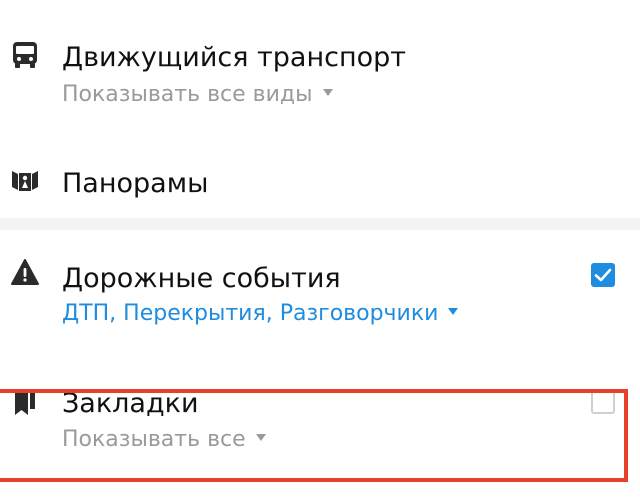 The height and width of the screenshot is (504, 640). I want to click on checkmark-icon, so click(603, 275).